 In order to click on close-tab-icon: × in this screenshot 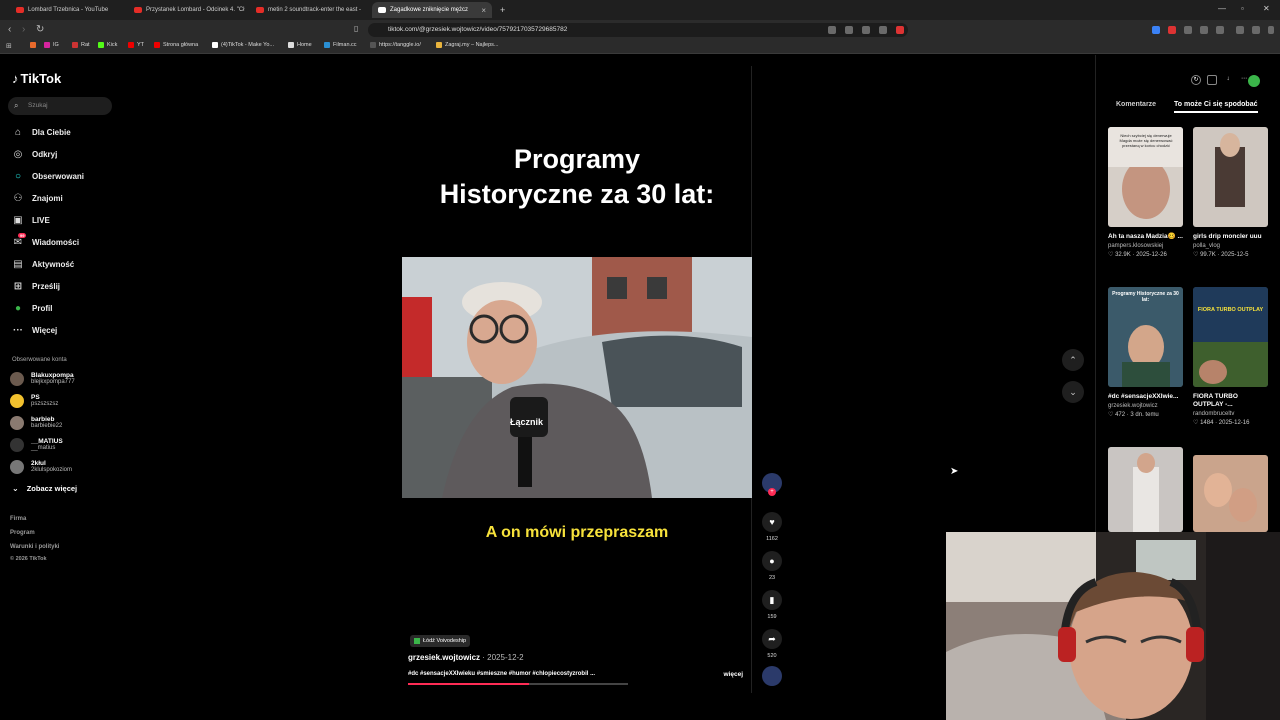, I will do `click(483, 10)`.